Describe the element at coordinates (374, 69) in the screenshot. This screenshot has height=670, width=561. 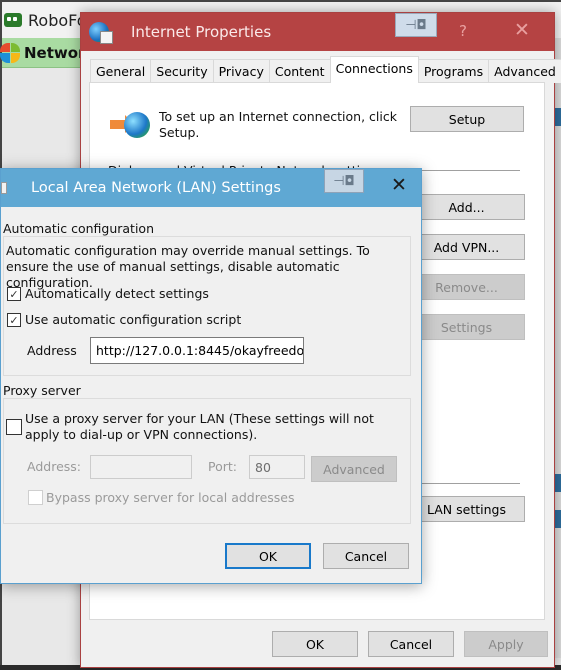
I see `tab-connections: Connections` at that location.